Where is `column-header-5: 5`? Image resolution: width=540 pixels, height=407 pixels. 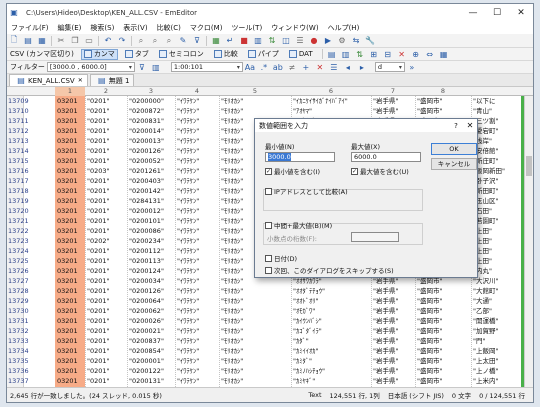 column-header-5: 5 is located at coordinates (255, 91).